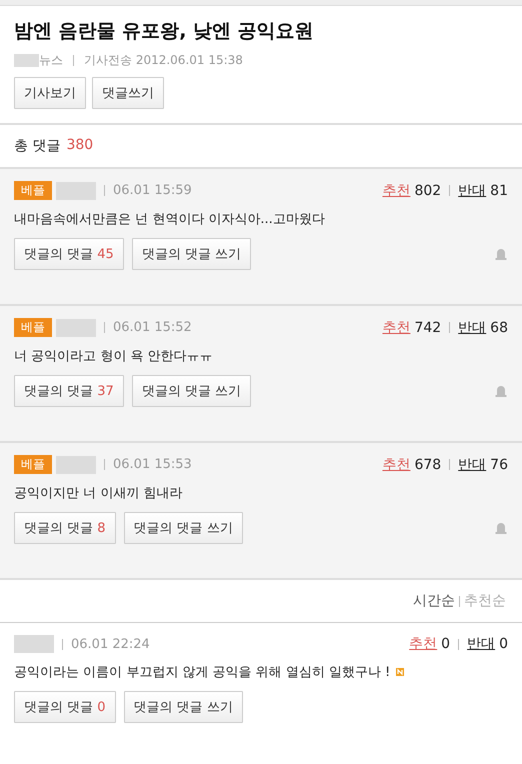 The width and height of the screenshot is (522, 764). What do you see at coordinates (445, 644) in the screenshot?
I see `like-count: 0` at bounding box center [445, 644].